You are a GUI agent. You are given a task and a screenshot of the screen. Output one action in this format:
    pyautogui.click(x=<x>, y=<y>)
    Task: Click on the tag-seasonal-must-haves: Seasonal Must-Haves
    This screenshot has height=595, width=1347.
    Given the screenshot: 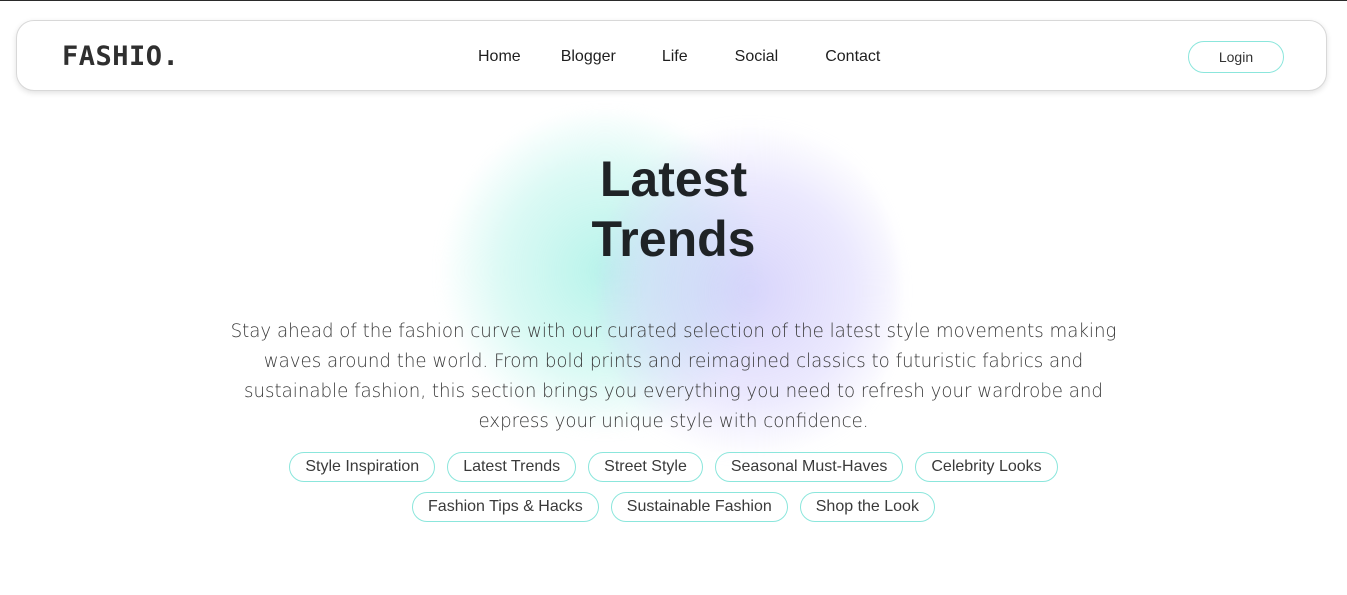 What is the action you would take?
    pyautogui.click(x=809, y=467)
    